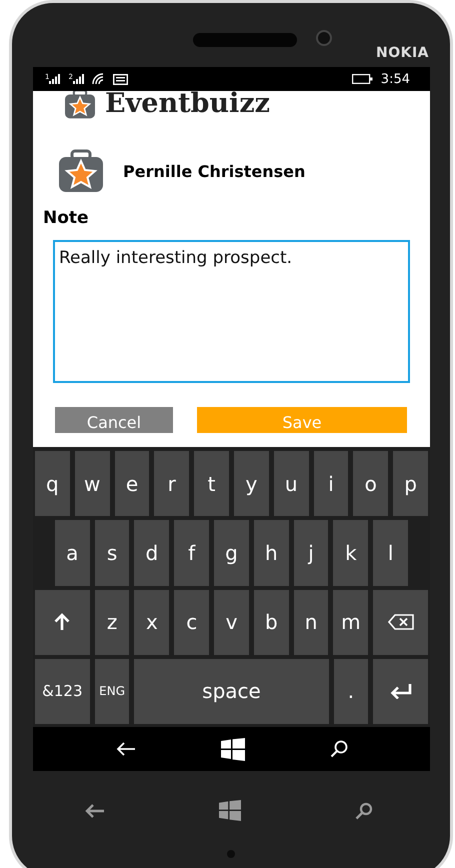 Image resolution: width=455 pixels, height=868 pixels. What do you see at coordinates (92, 483) in the screenshot?
I see `letter-key: w` at bounding box center [92, 483].